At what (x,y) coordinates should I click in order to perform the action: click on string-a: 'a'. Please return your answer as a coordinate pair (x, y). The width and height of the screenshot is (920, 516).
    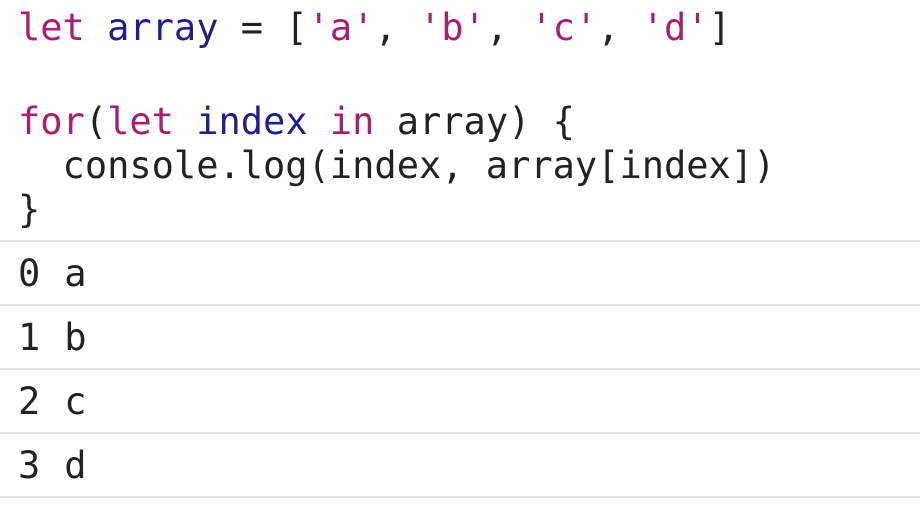
    Looking at the image, I should click on (341, 27).